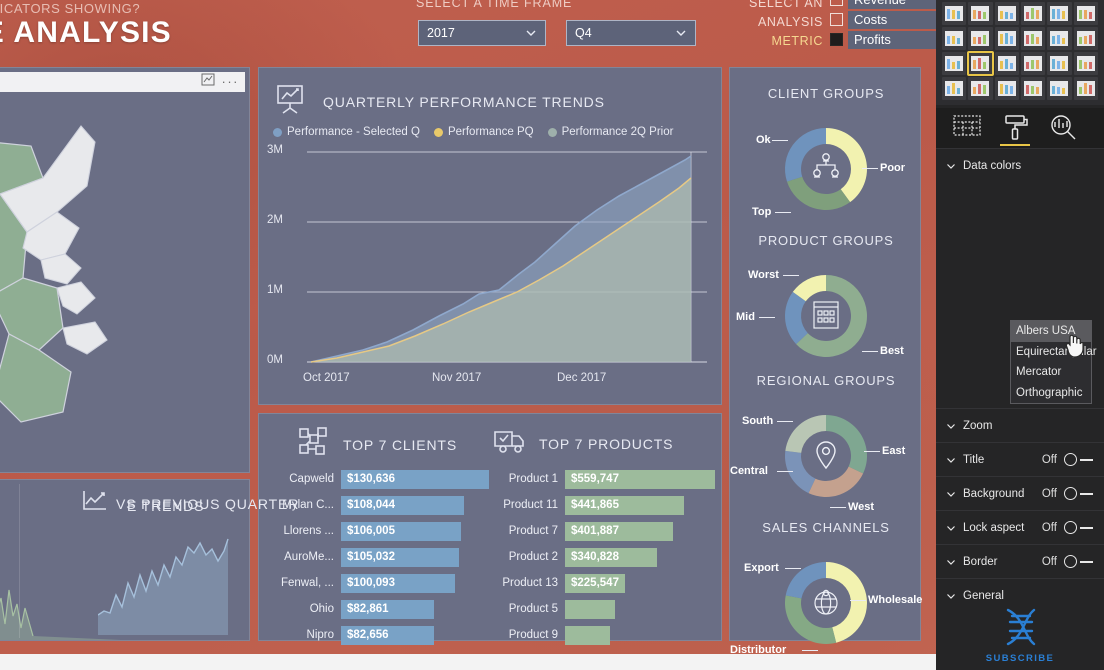  Describe the element at coordinates (1033, 13) in the screenshot. I see `column-chart-icon` at that location.